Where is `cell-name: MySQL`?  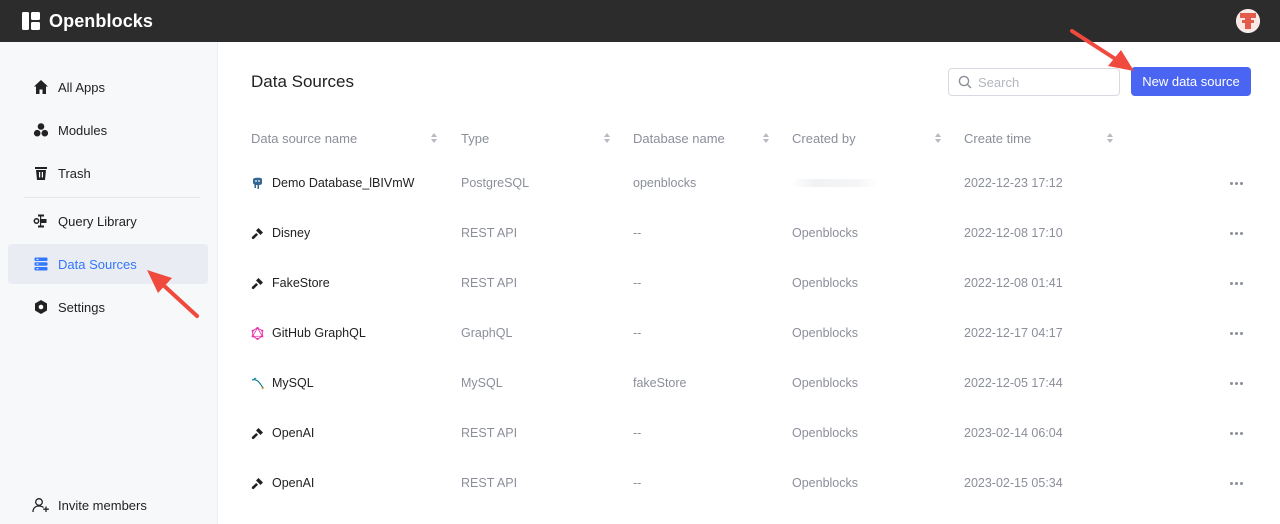
cell-name: MySQL is located at coordinates (282, 383).